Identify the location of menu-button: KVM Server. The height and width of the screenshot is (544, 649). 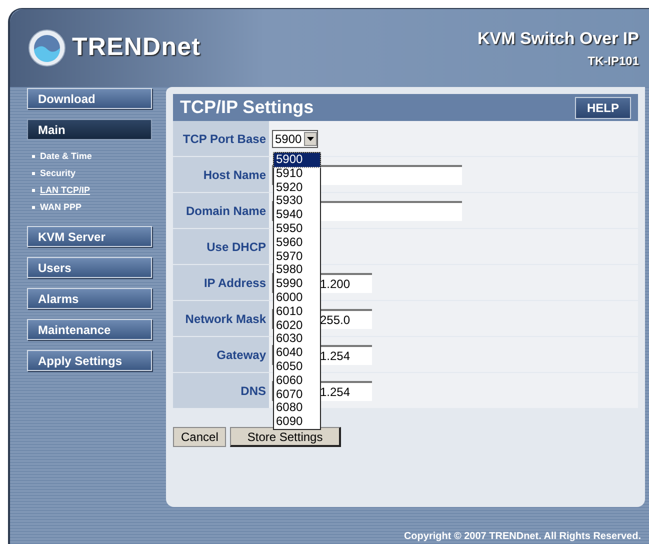
(89, 236).